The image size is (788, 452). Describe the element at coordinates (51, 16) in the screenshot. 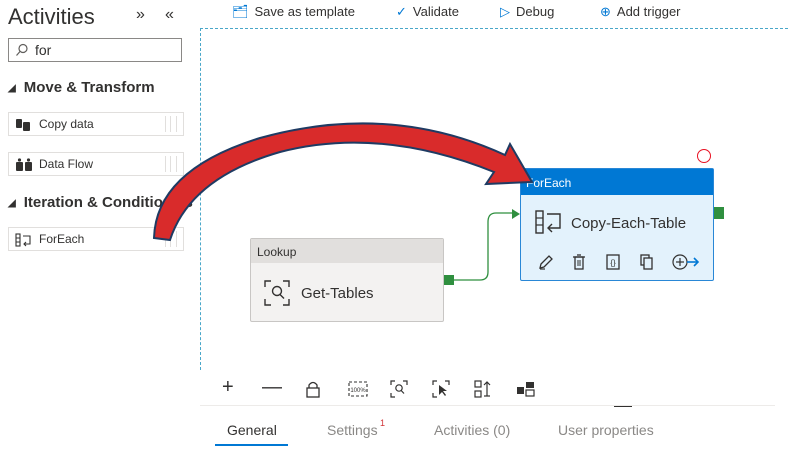

I see `panel-title: Activities` at that location.